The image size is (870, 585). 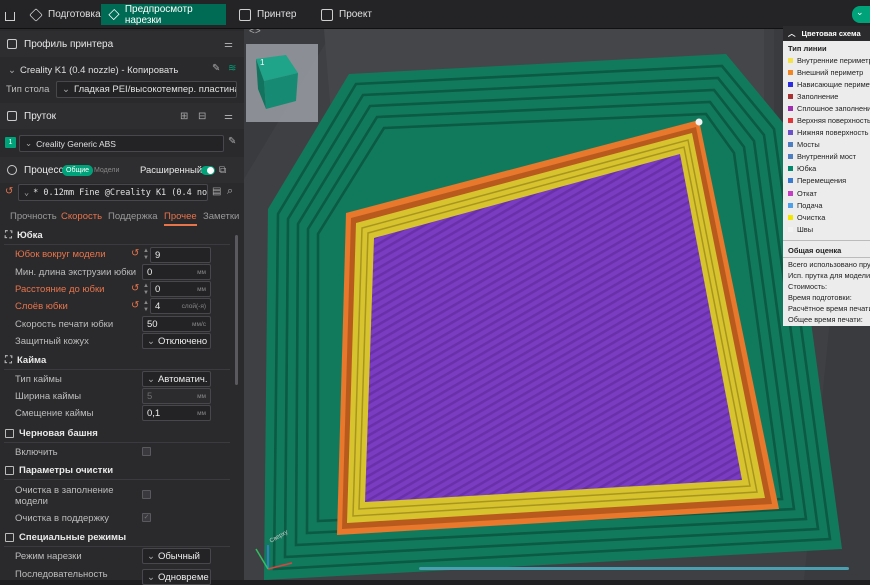 What do you see at coordinates (180, 218) in the screenshot?
I see `tab-others: Прочее` at bounding box center [180, 218].